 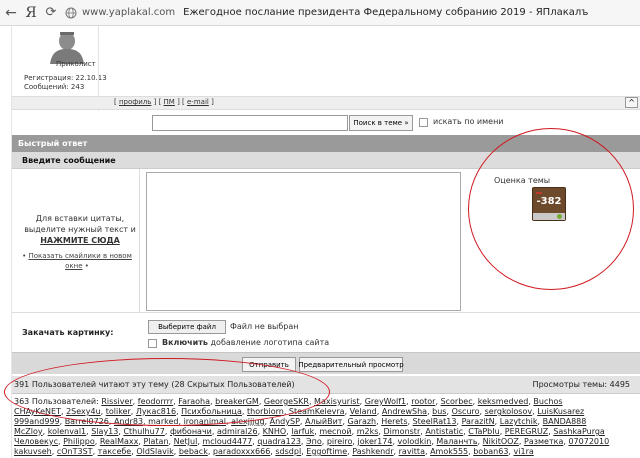 What do you see at coordinates (340, 441) in the screenshot?
I see `user-link: pireiro` at bounding box center [340, 441].